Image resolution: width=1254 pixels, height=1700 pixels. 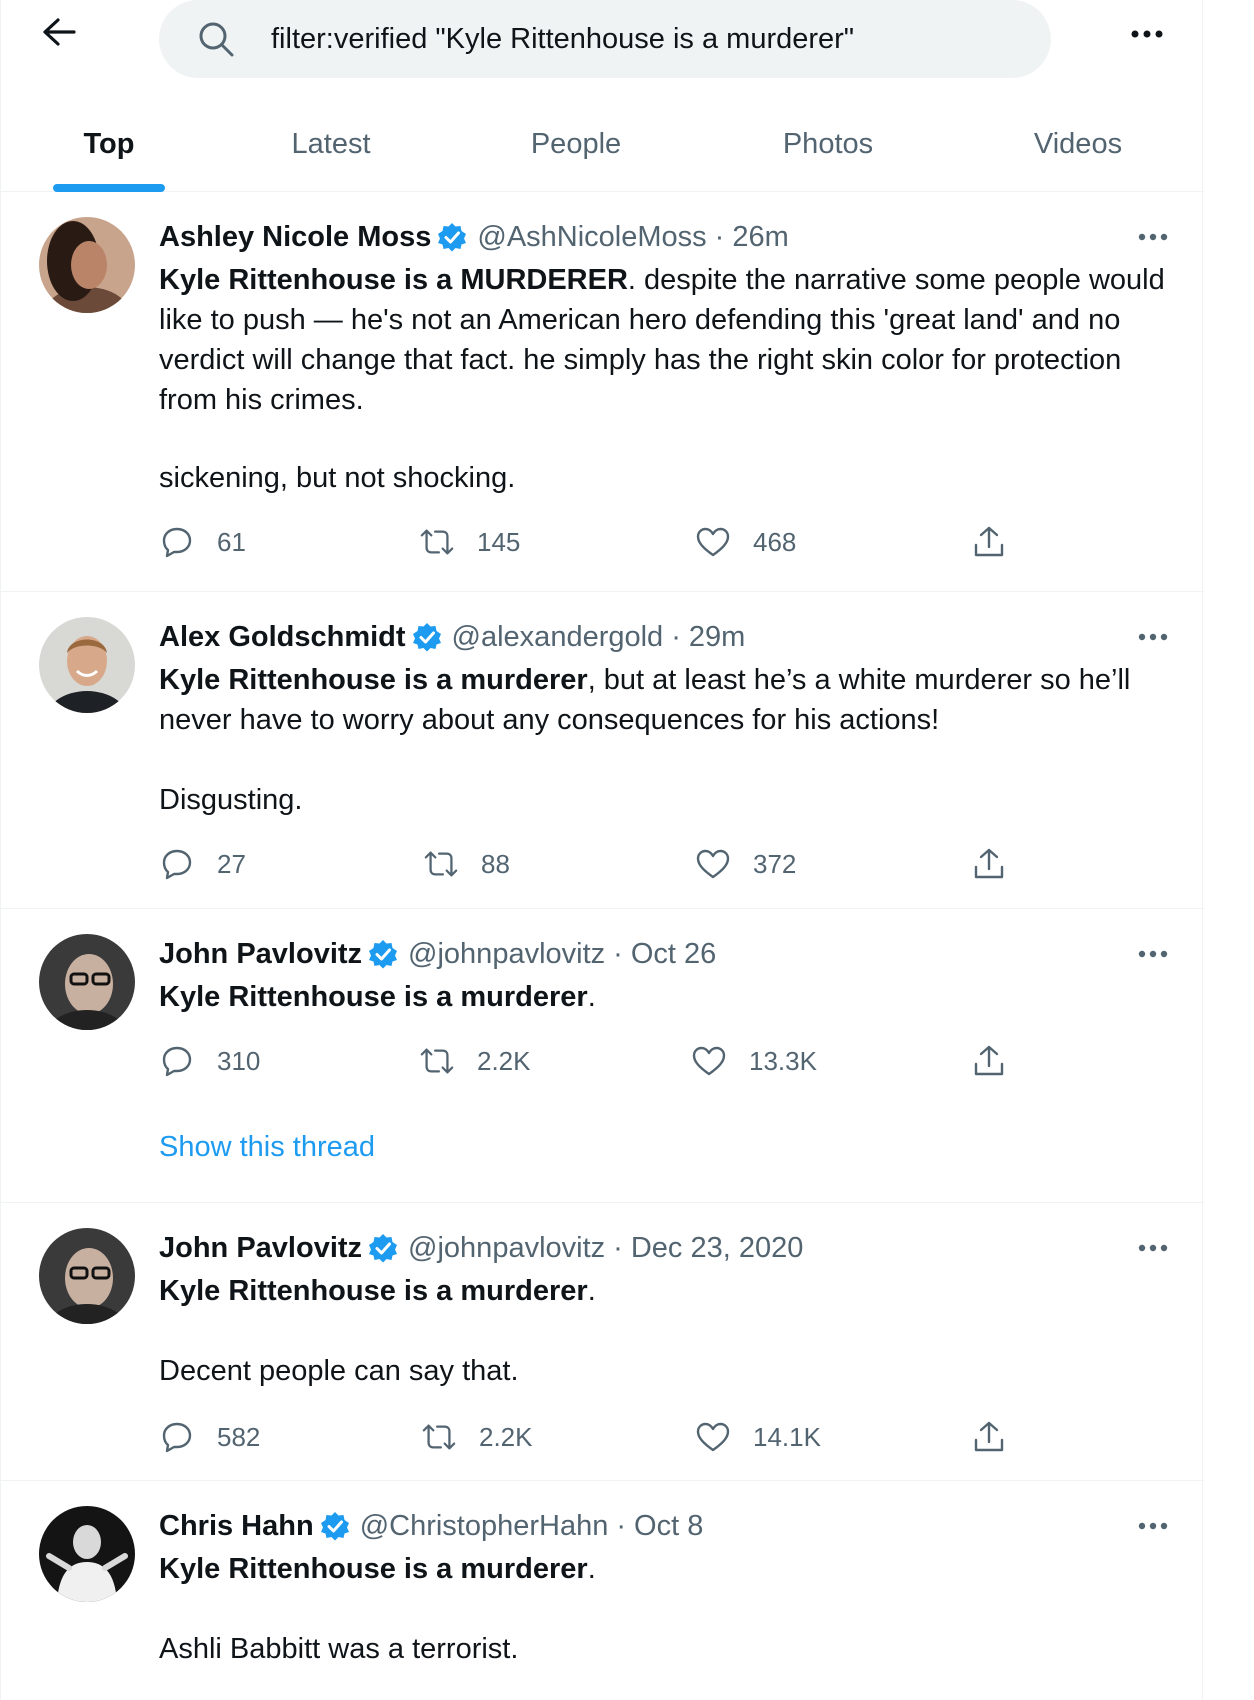 What do you see at coordinates (499, 541) in the screenshot?
I see `retweet-count: 145` at bounding box center [499, 541].